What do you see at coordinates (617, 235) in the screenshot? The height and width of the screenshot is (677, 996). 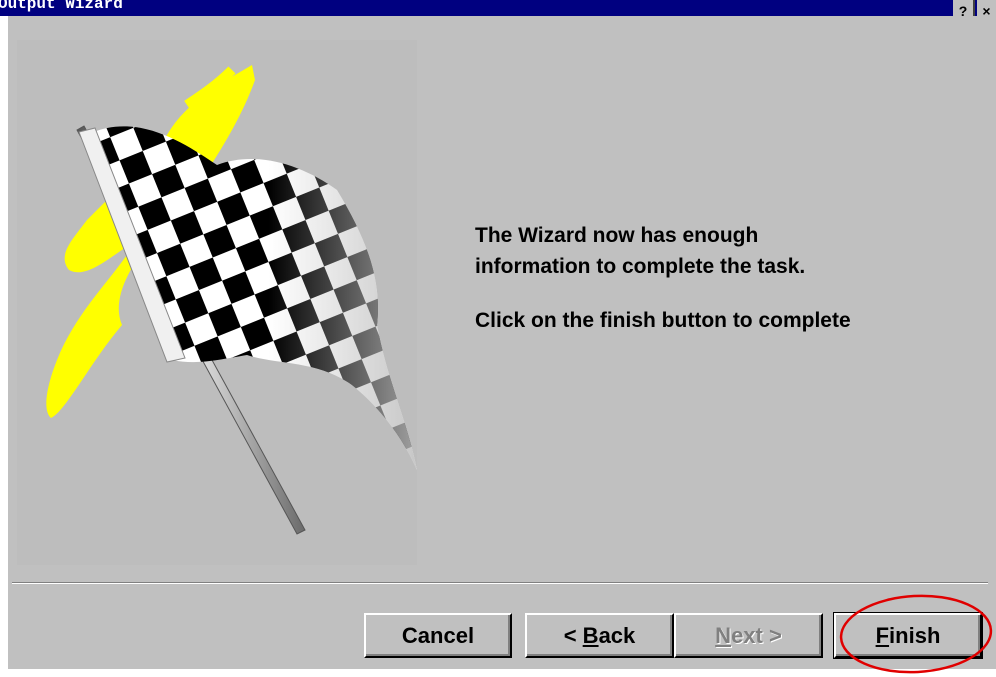 I see `message-line-1: The Wizard now has enough` at bounding box center [617, 235].